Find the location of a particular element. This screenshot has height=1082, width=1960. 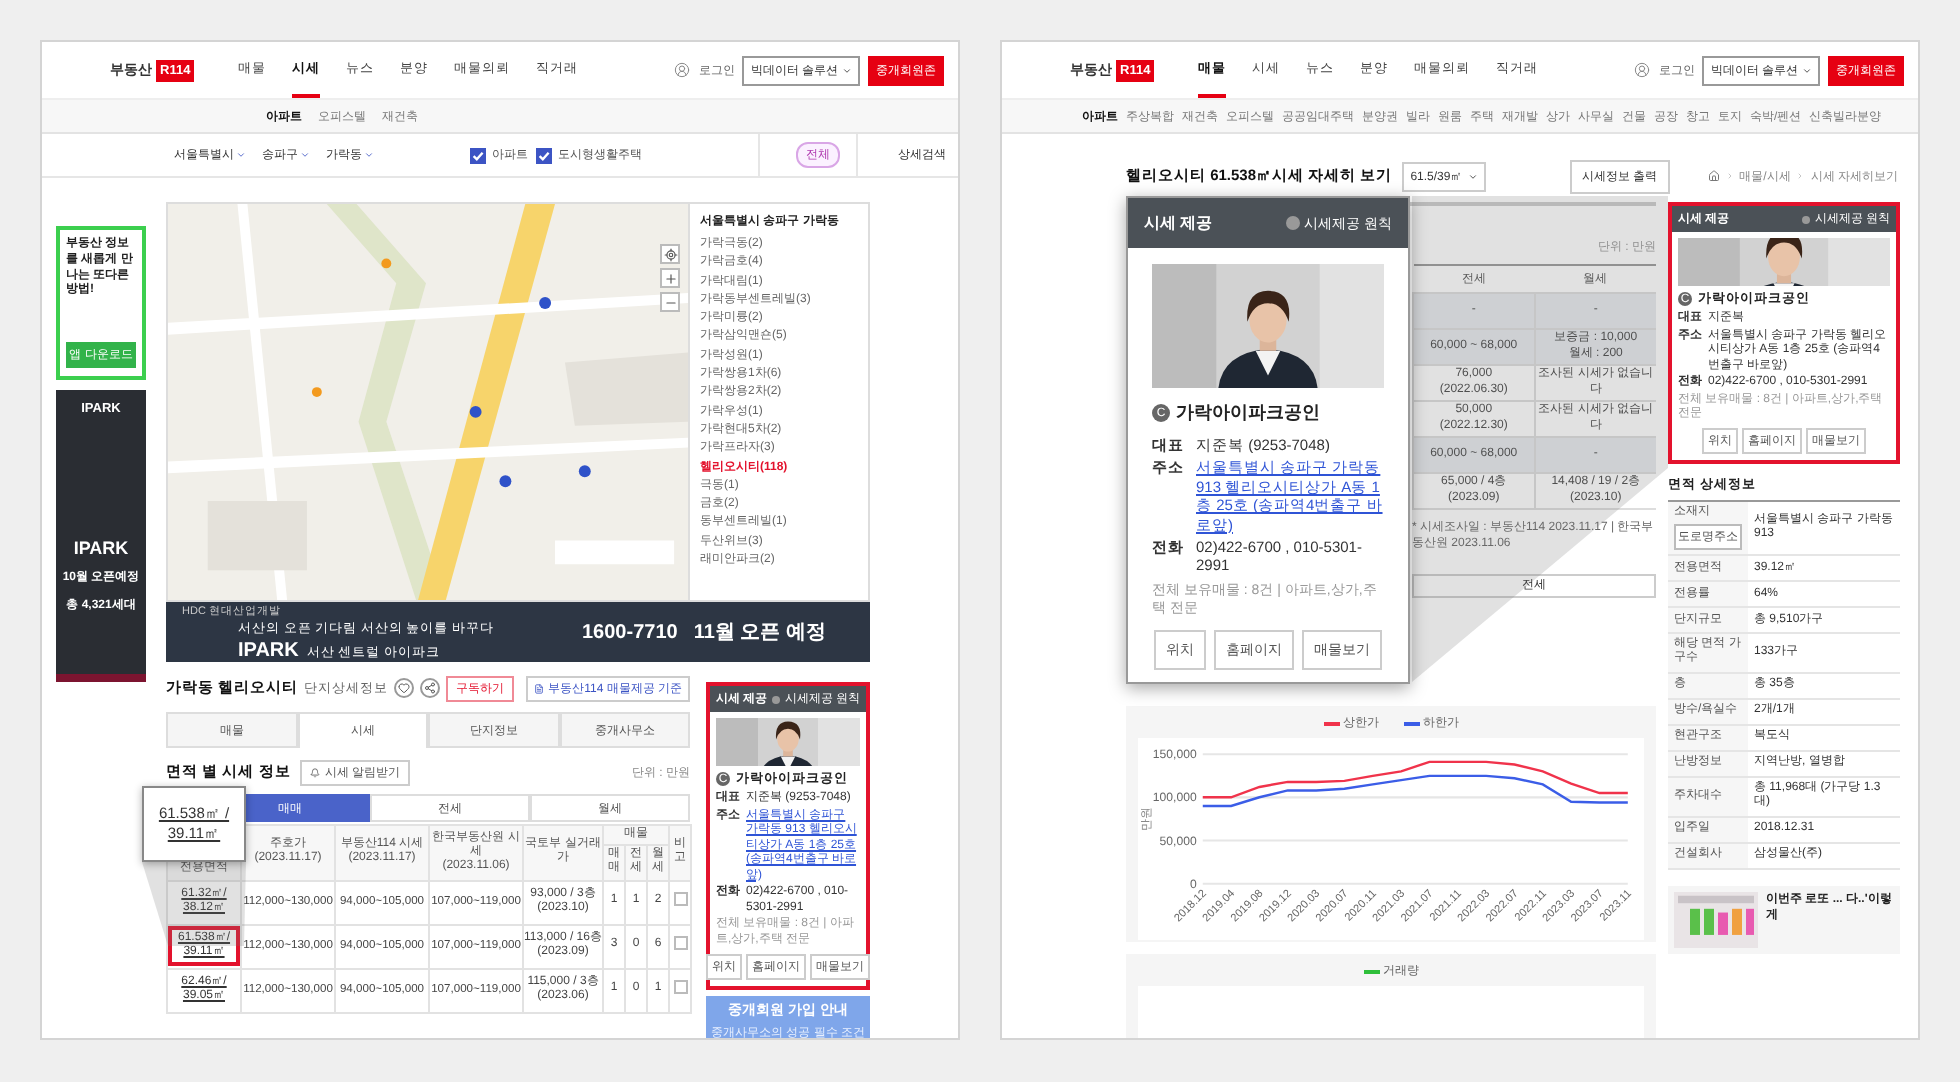

bell-icon is located at coordinates (315, 772).